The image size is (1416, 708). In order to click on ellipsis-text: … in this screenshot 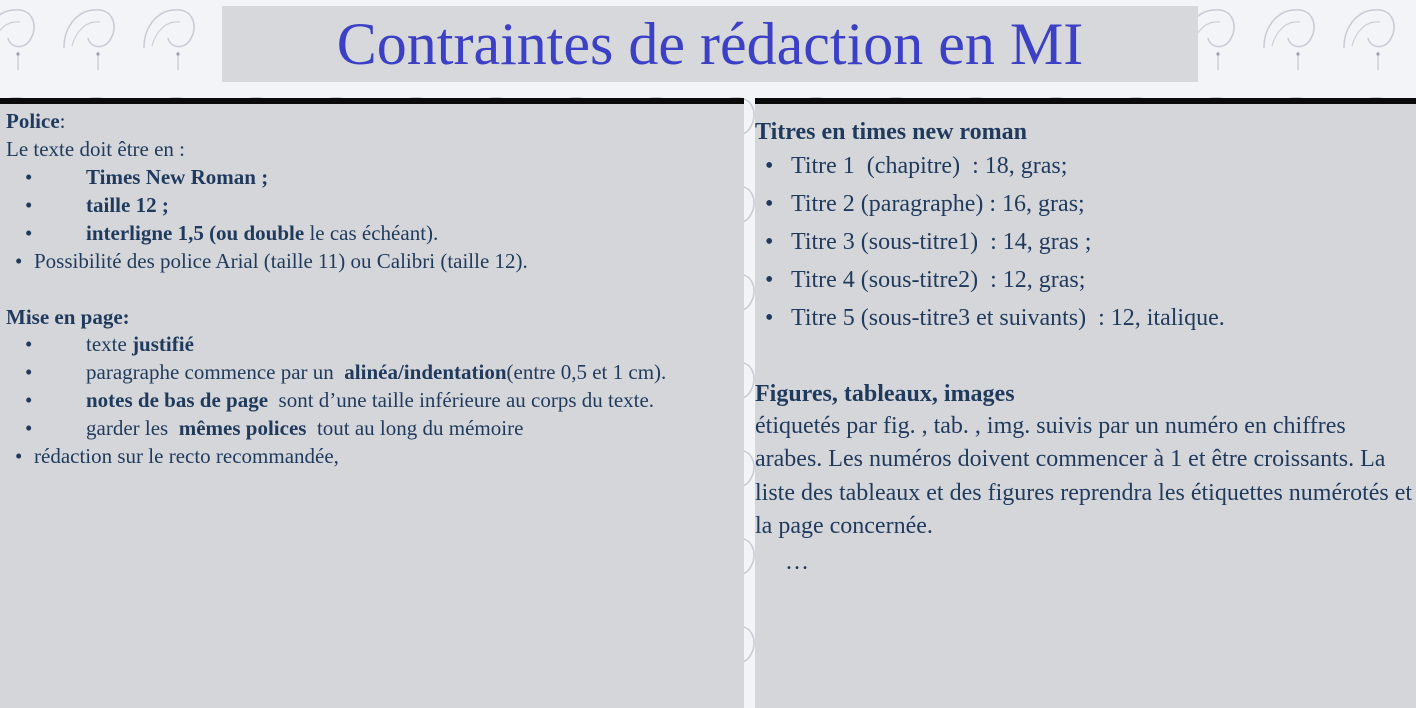, I will do `click(797, 561)`.